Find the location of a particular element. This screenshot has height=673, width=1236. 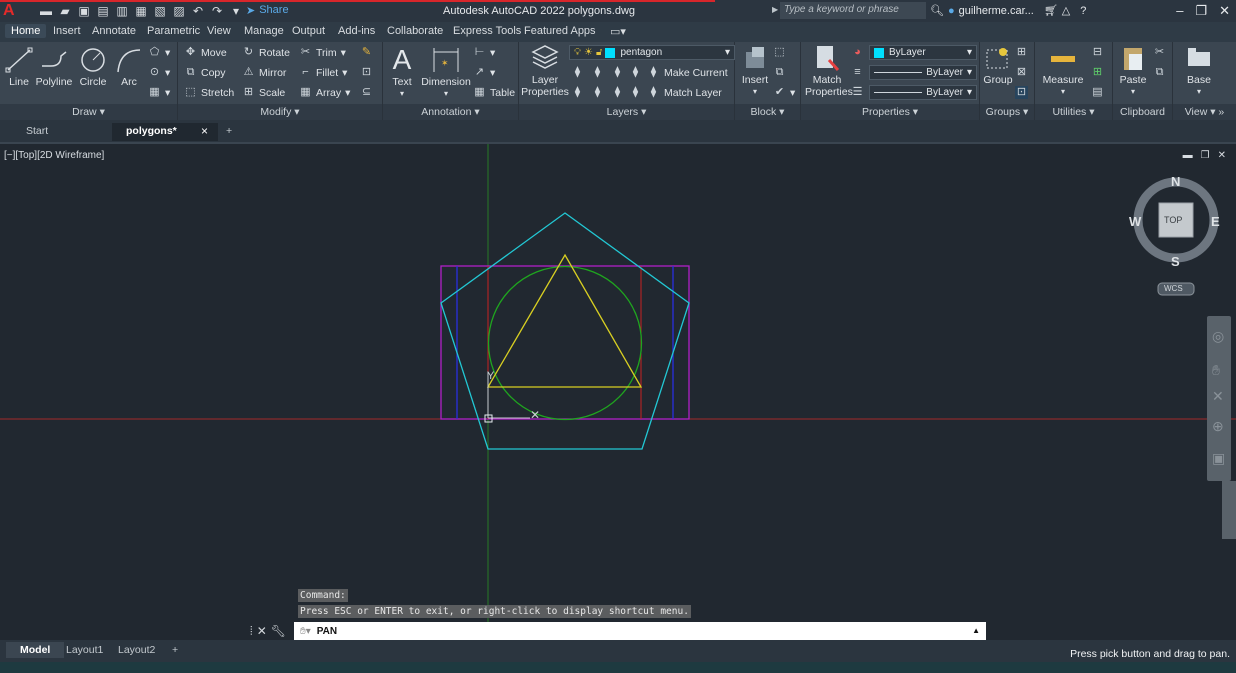

start-tab: Start is located at coordinates (37, 132).